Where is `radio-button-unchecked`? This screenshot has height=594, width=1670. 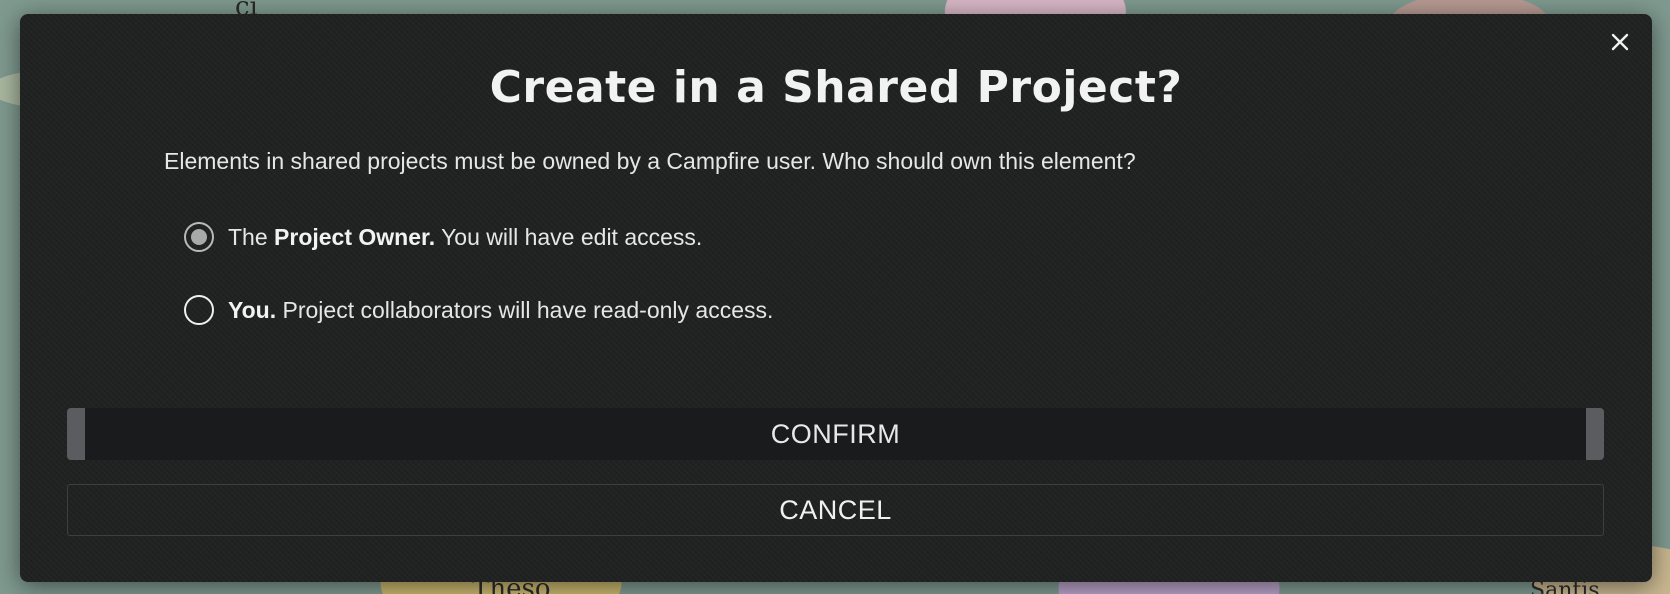
radio-button-unchecked is located at coordinates (199, 310).